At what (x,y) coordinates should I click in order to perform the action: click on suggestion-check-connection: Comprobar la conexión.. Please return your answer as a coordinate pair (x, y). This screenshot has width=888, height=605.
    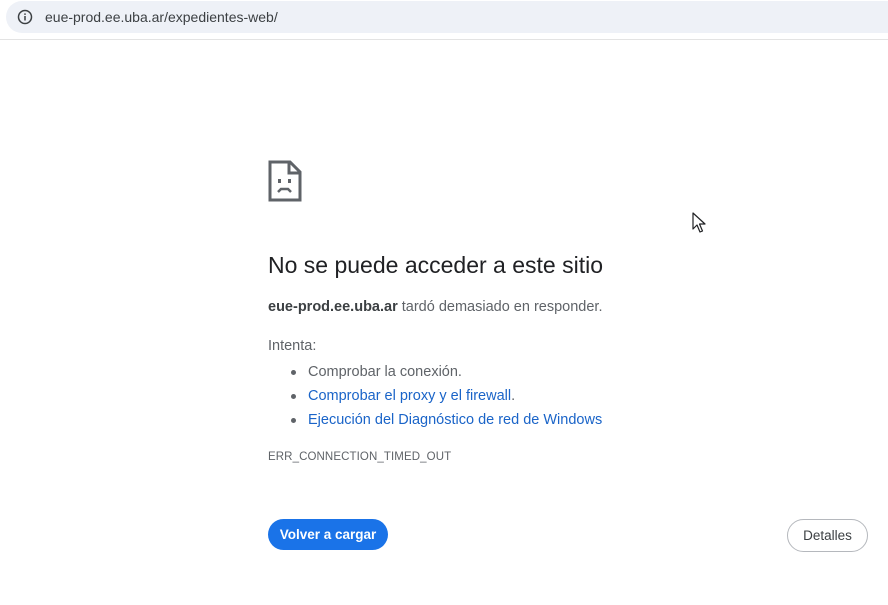
    Looking at the image, I should click on (446, 372).